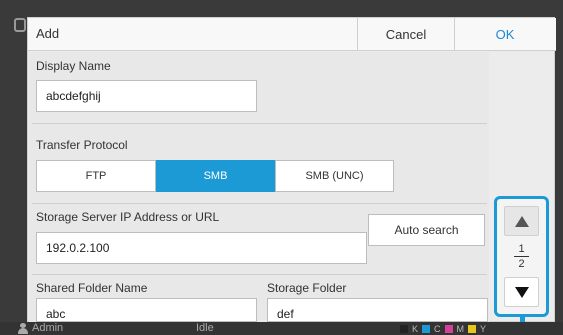 This screenshot has height=335, width=563. Describe the element at coordinates (521, 264) in the screenshot. I see `total-page-number: 2` at that location.